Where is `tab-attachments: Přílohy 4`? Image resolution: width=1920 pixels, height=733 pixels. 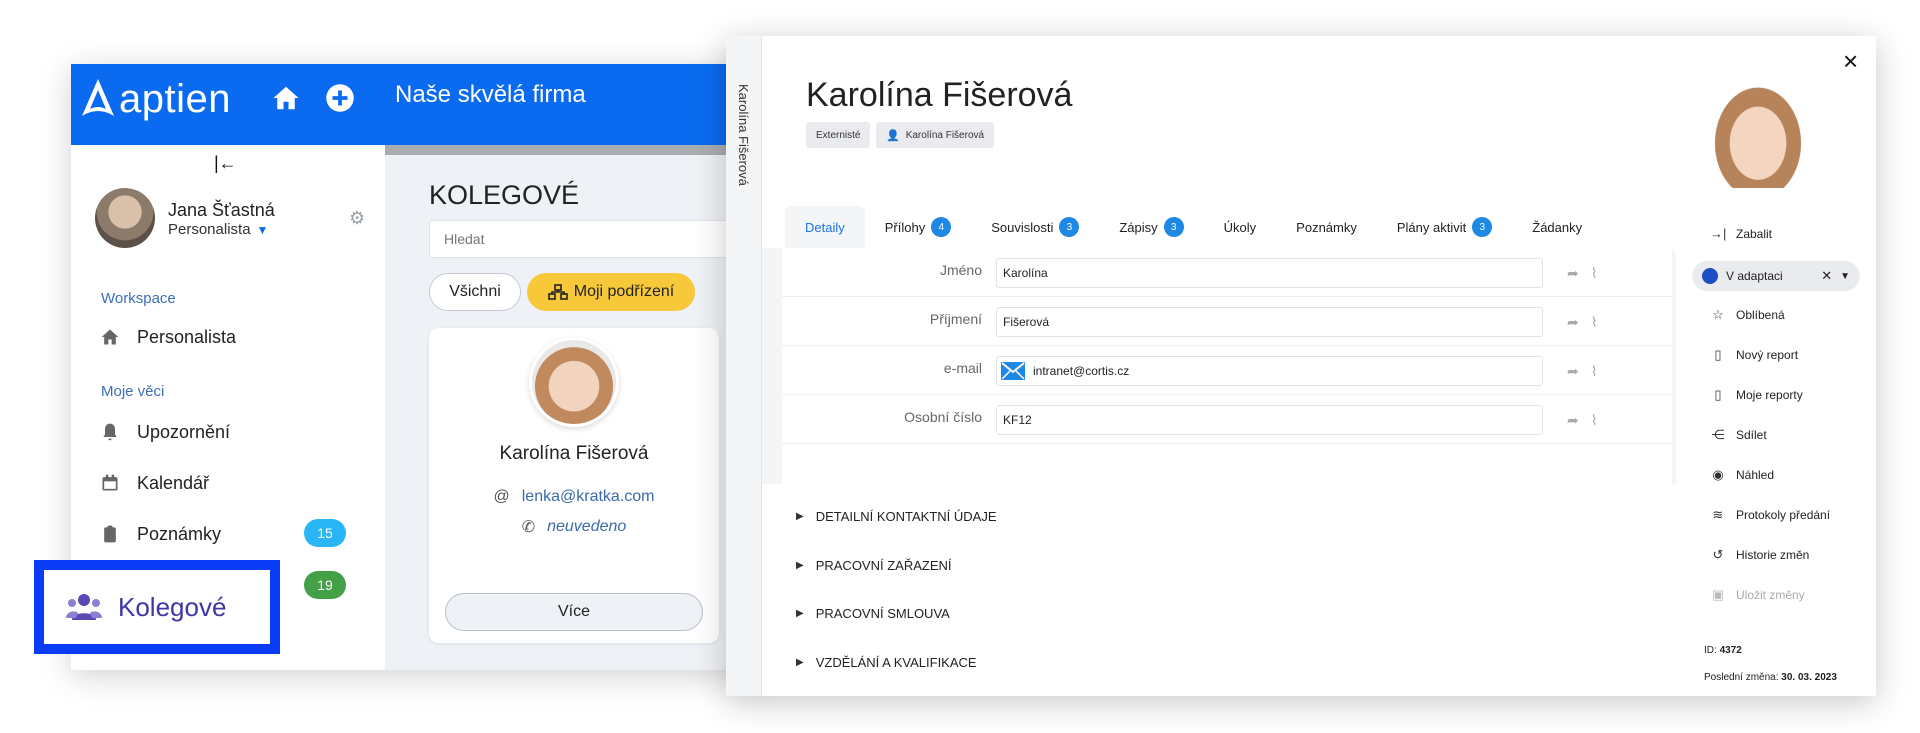 tab-attachments: Přílohy 4 is located at coordinates (918, 227).